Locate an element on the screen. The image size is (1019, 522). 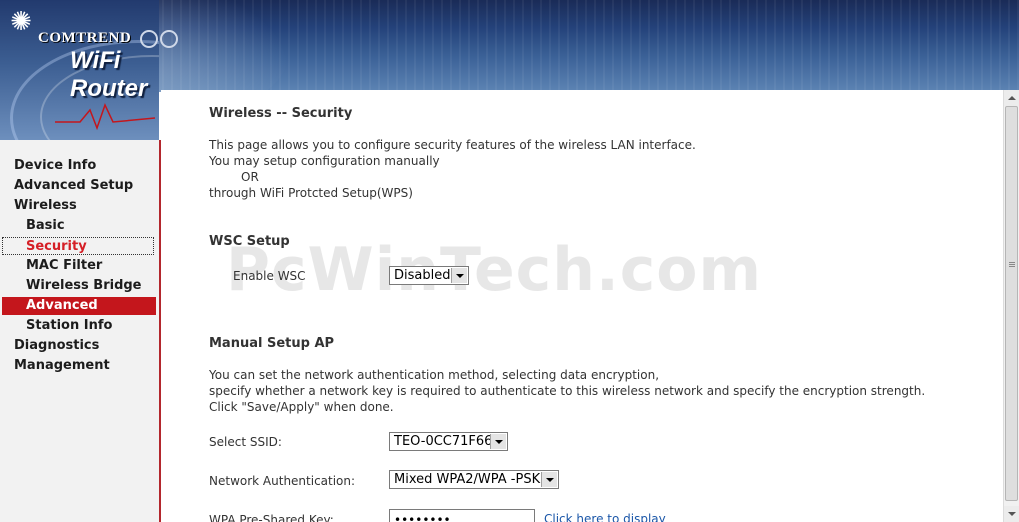
scroll-down-icon is located at coordinates (1011, 514).